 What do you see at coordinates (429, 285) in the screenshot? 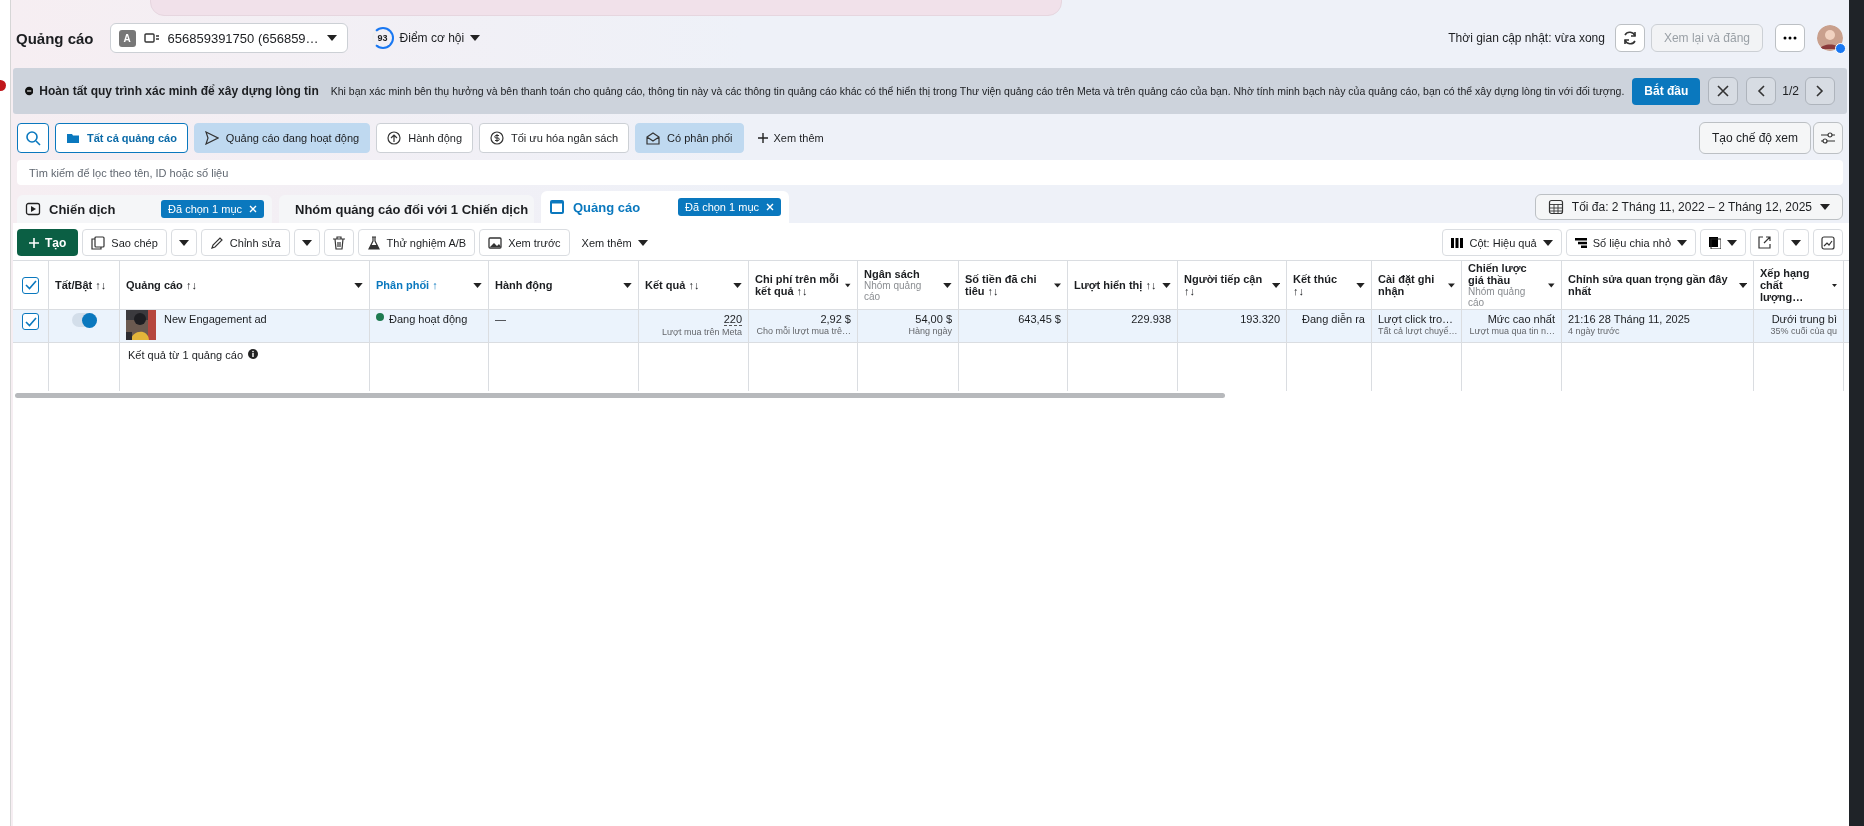
I see `column-header: Phân phối ↑` at bounding box center [429, 285].